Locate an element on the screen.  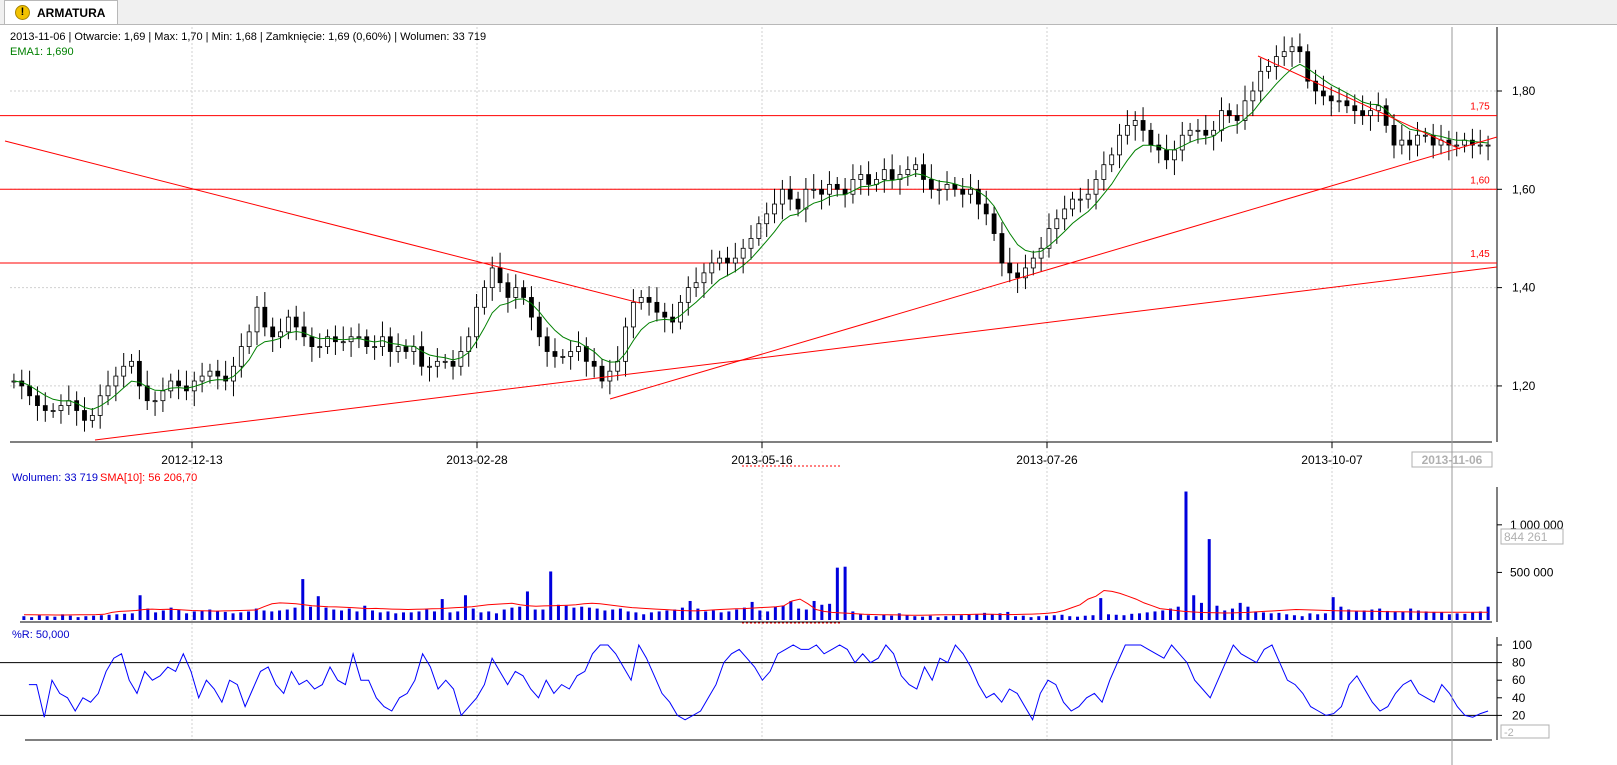
y-tick-label: 1,80 is located at coordinates (1524, 91).